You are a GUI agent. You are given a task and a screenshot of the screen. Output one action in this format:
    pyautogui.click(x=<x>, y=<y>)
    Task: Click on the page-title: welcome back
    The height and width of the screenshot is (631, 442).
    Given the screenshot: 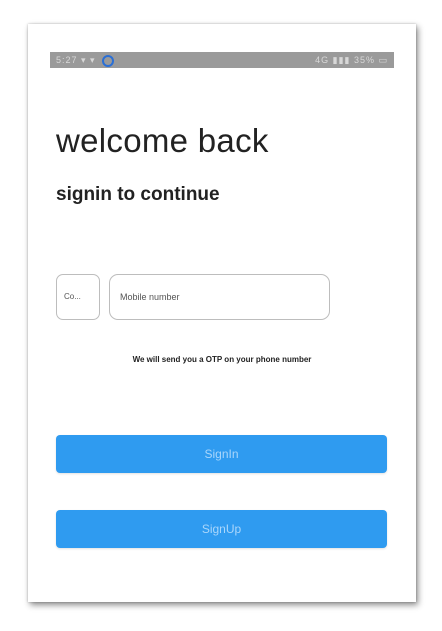 What is the action you would take?
    pyautogui.click(x=162, y=140)
    